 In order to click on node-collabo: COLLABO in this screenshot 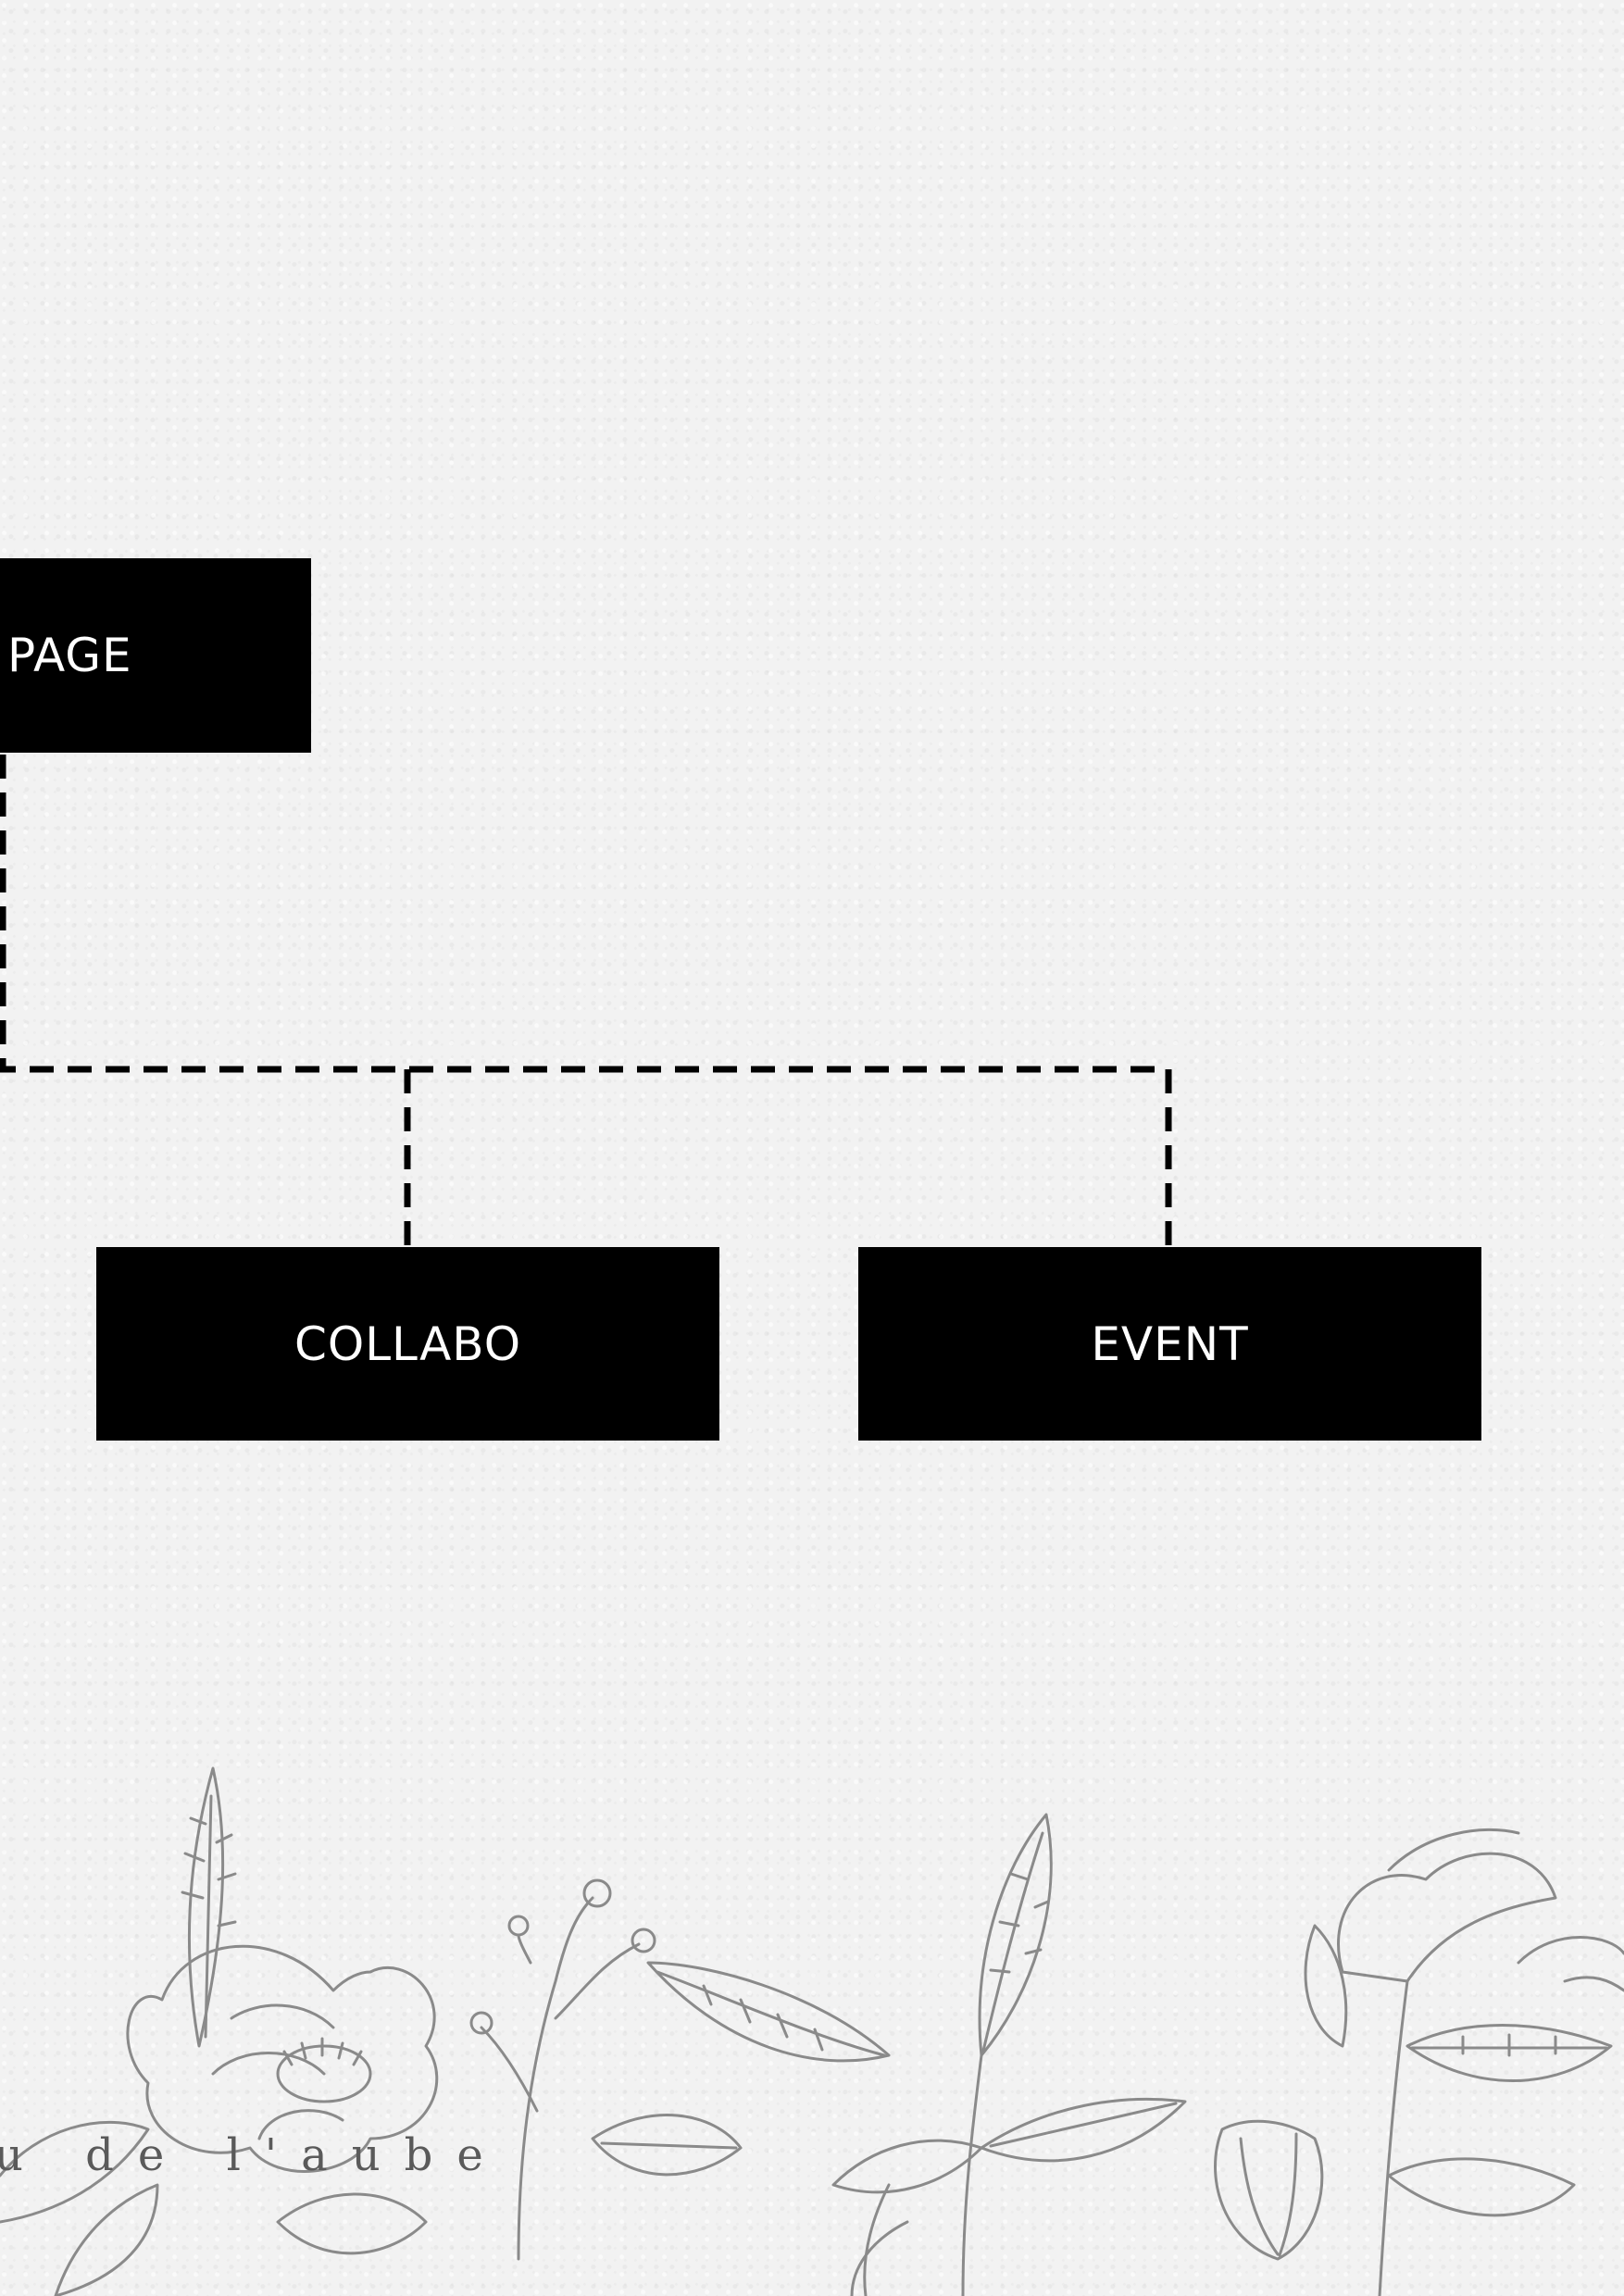, I will do `click(407, 1344)`.